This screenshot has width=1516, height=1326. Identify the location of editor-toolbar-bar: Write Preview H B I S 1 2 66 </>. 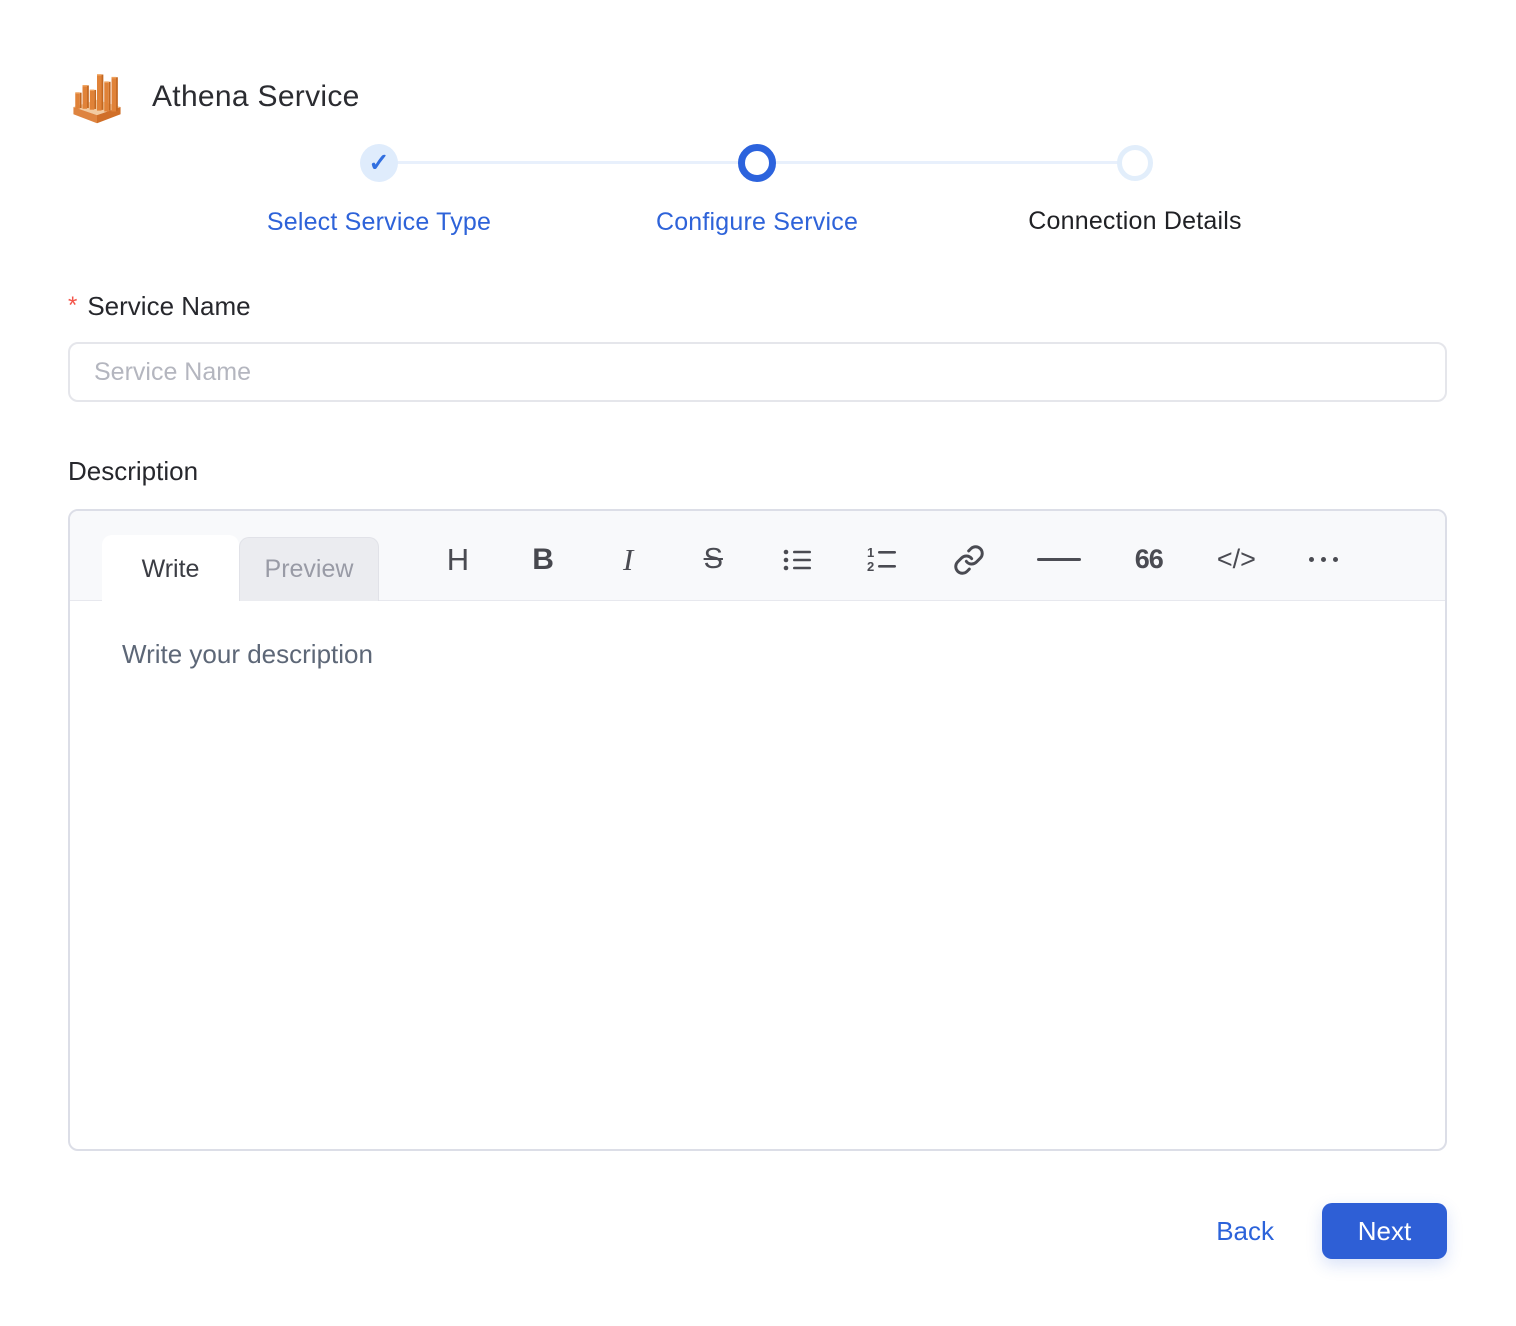
(757, 557).